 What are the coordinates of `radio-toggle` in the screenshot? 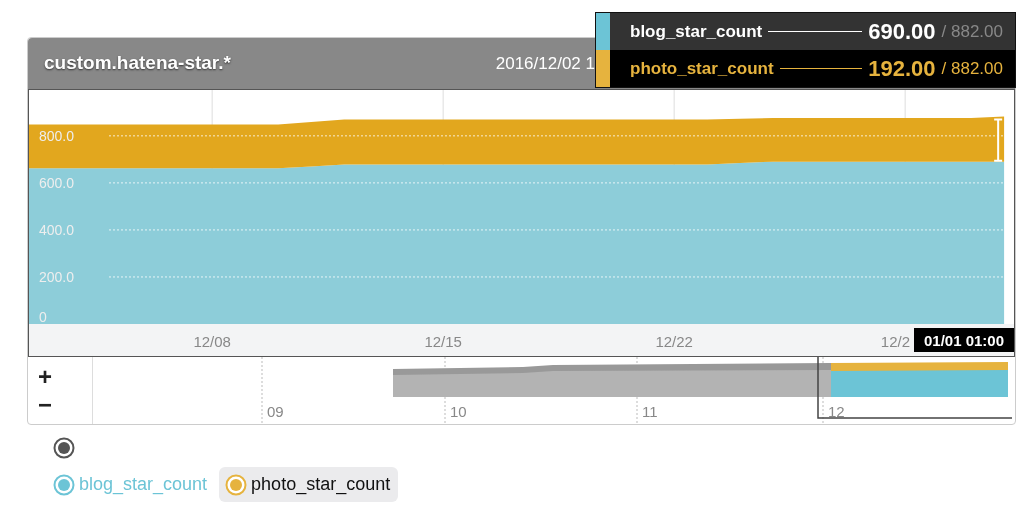 It's located at (64, 447).